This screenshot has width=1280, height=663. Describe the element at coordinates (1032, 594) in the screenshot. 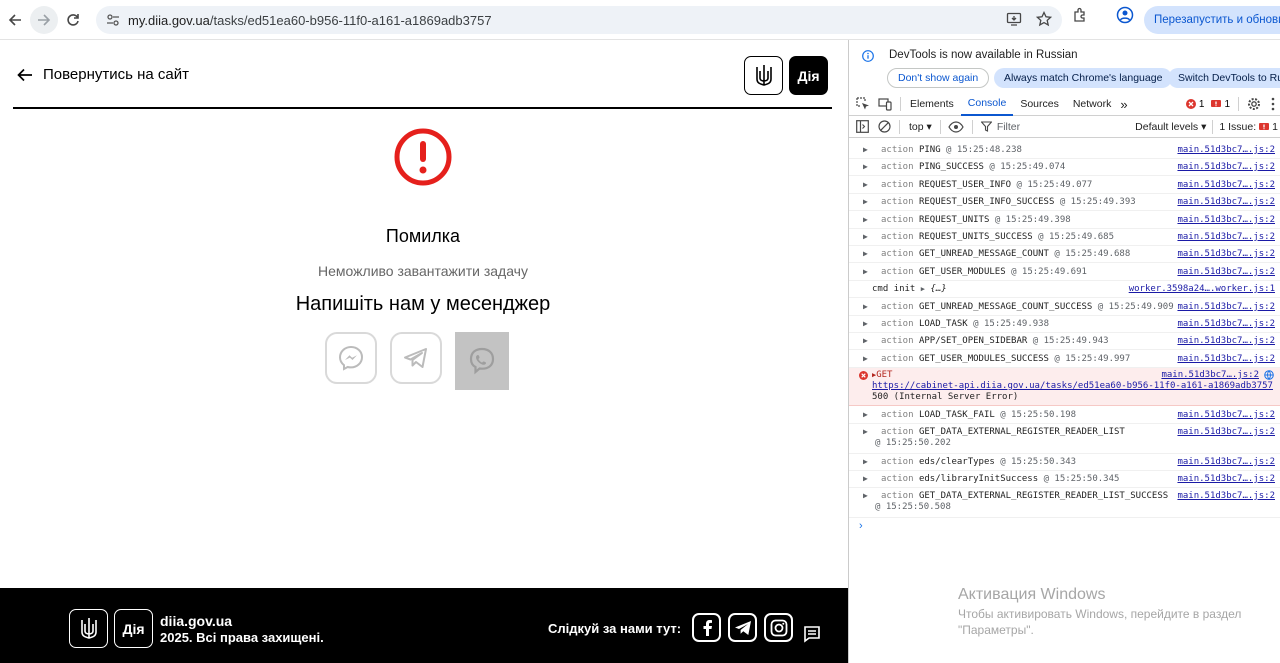

I see `windows-activation-title: Активация Windows` at that location.